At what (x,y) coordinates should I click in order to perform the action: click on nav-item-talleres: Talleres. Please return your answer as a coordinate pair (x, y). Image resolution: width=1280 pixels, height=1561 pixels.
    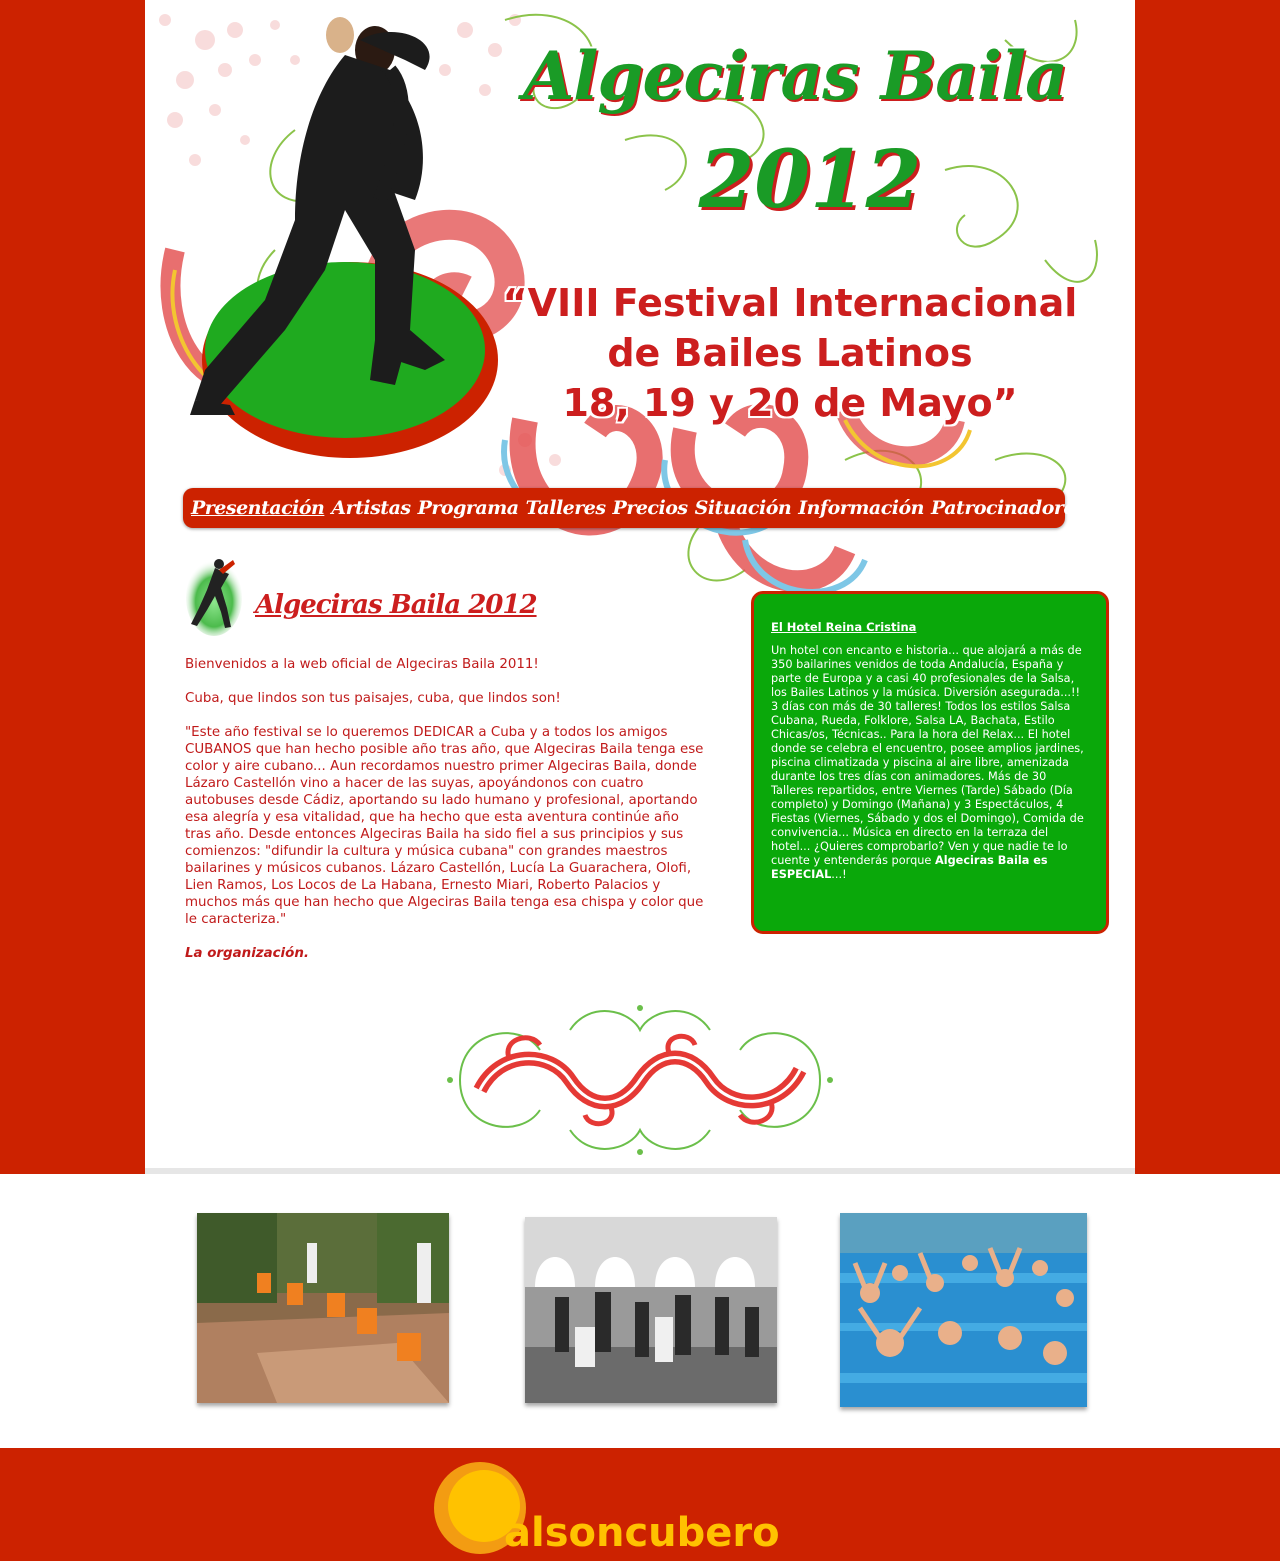
    Looking at the image, I should click on (566, 508).